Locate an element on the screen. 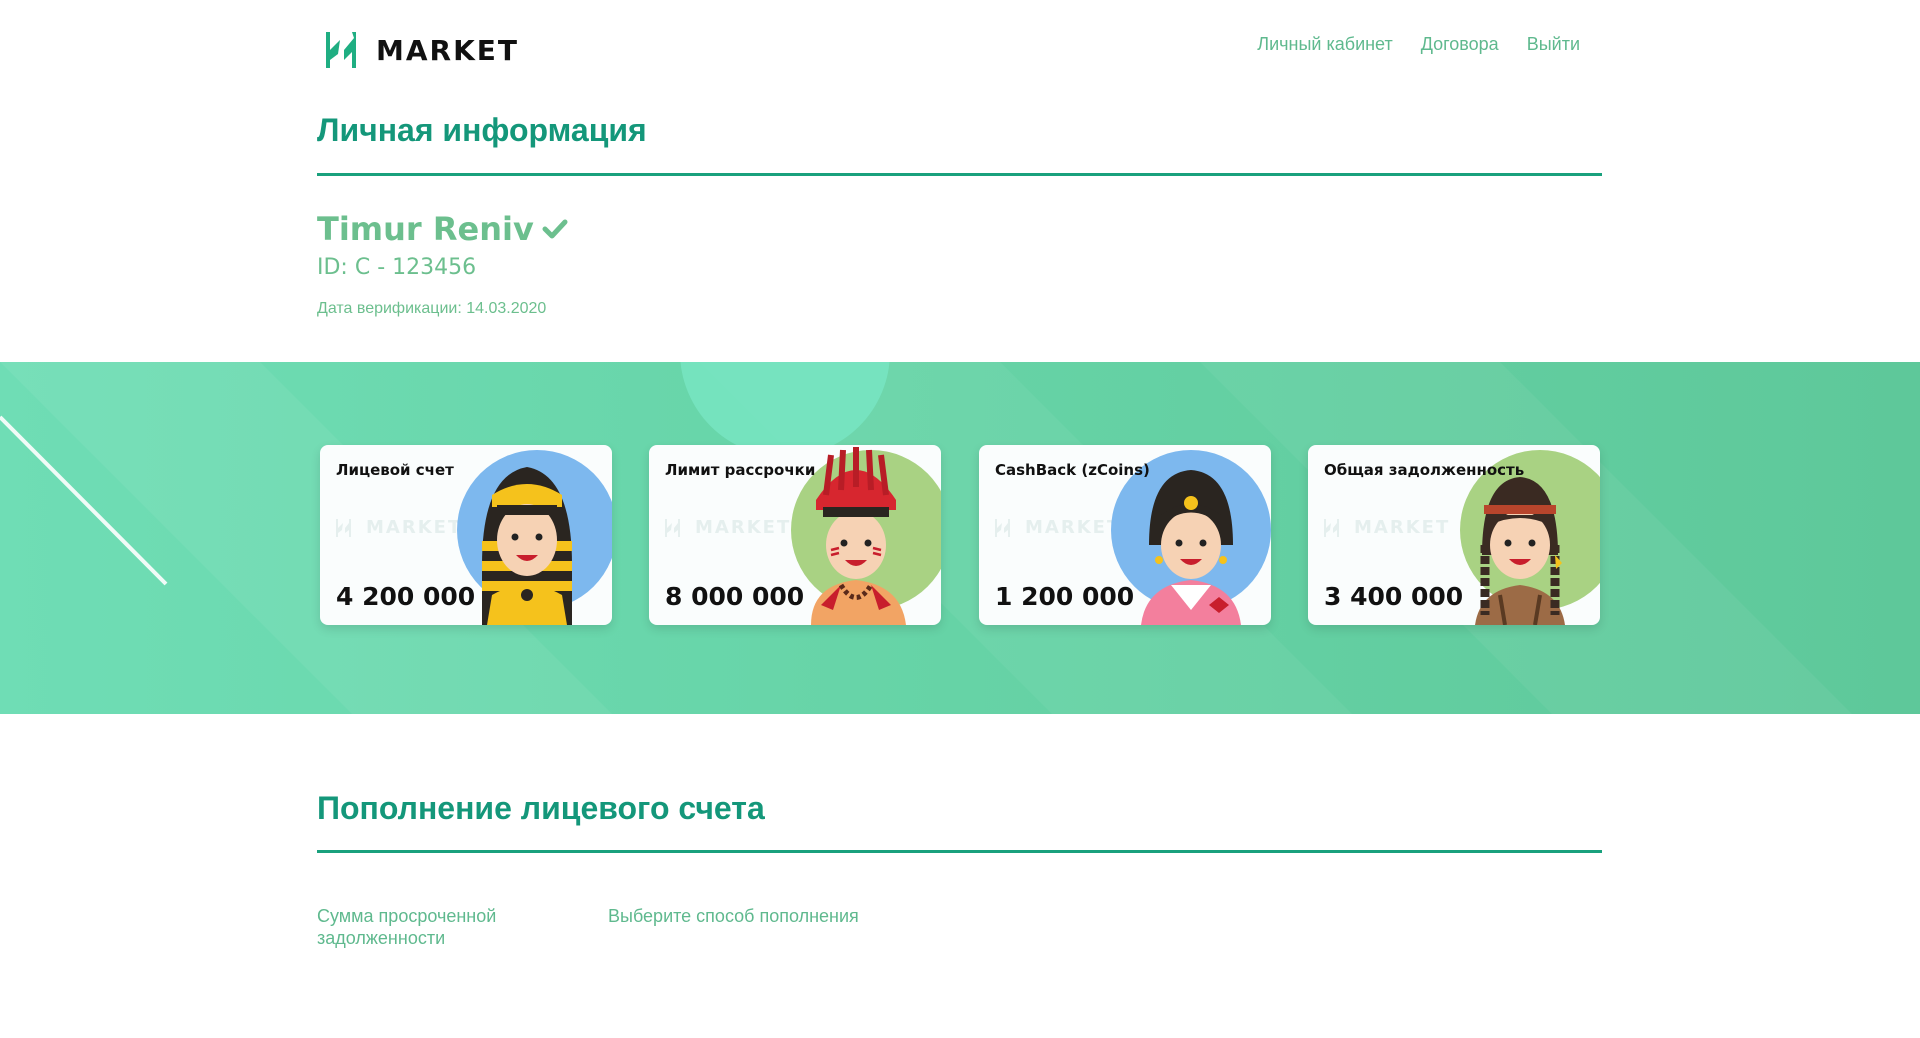  card-value: 3 400 000 is located at coordinates (1394, 596).